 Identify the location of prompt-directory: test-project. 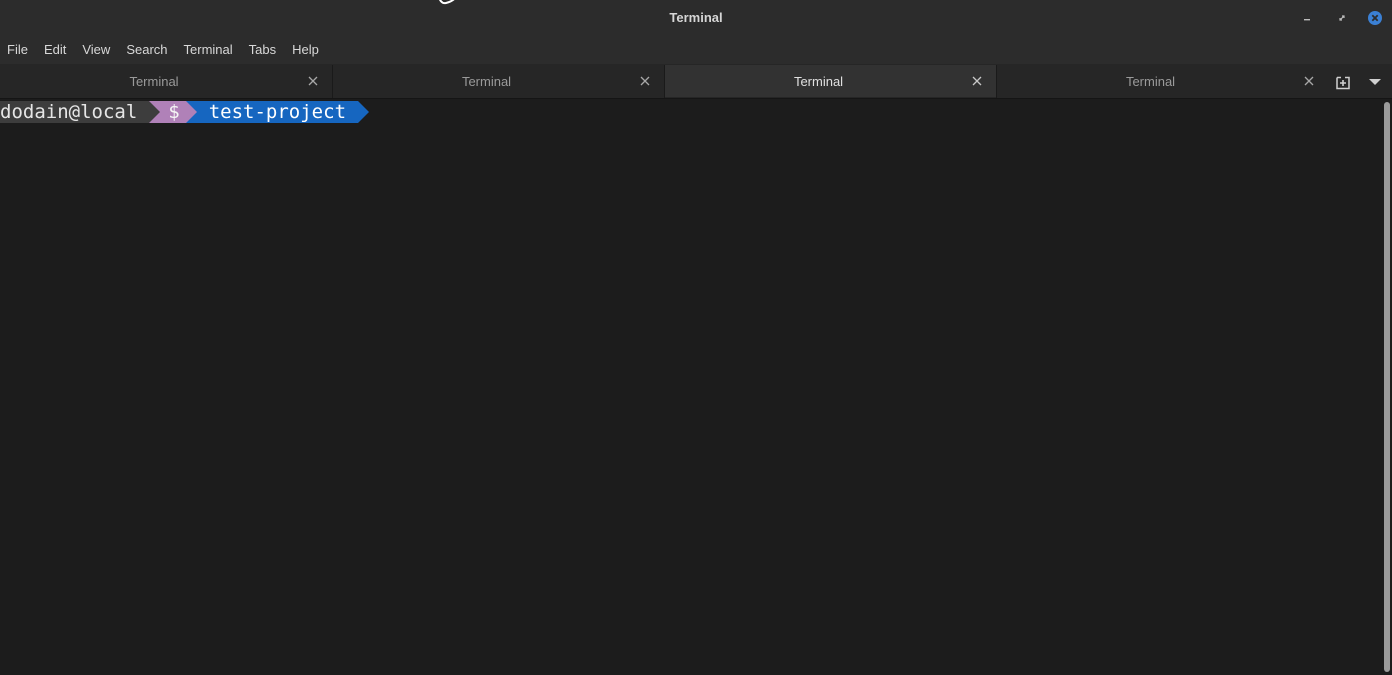
(277, 112).